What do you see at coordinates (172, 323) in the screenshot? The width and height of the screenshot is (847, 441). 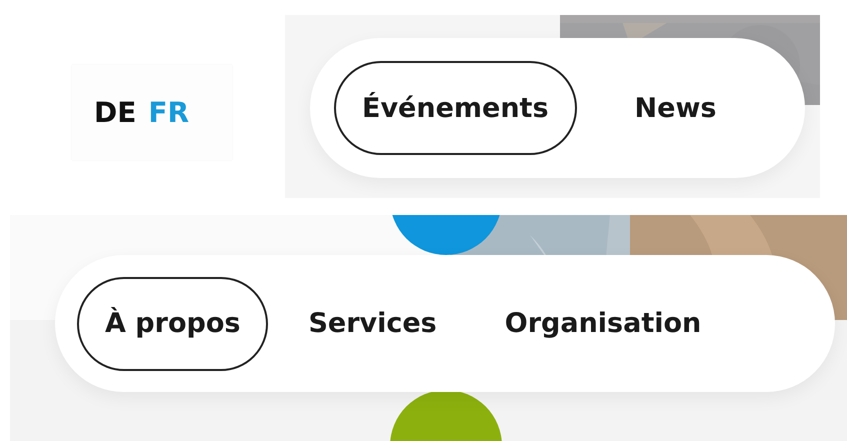 I see `nav-tab: À propos` at bounding box center [172, 323].